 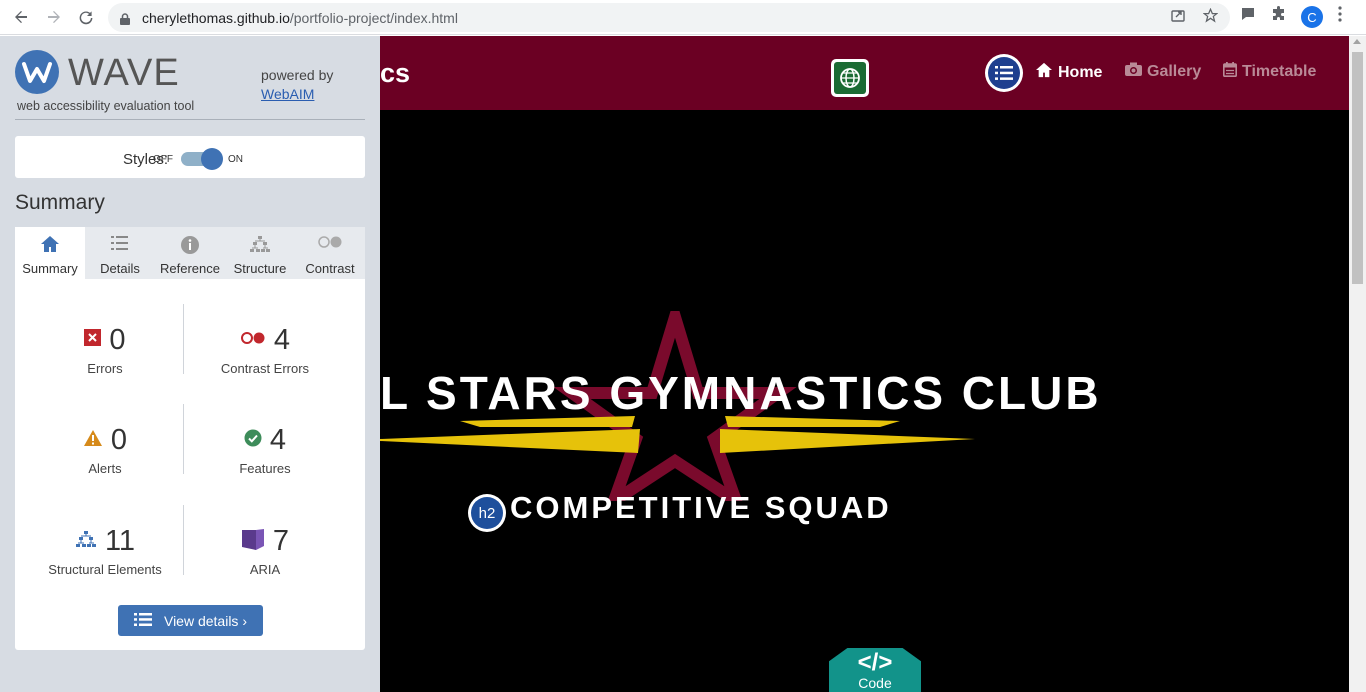 I want to click on tab-summary: Summary, so click(x=50, y=253).